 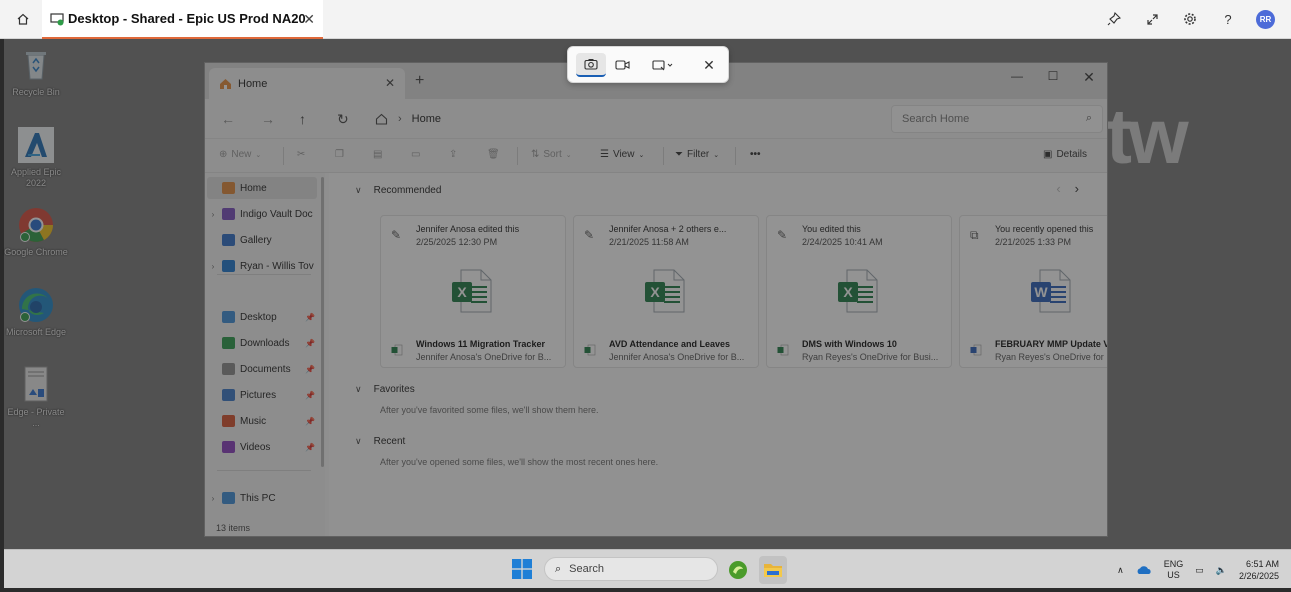 I want to click on video-icon, so click(x=622, y=65).